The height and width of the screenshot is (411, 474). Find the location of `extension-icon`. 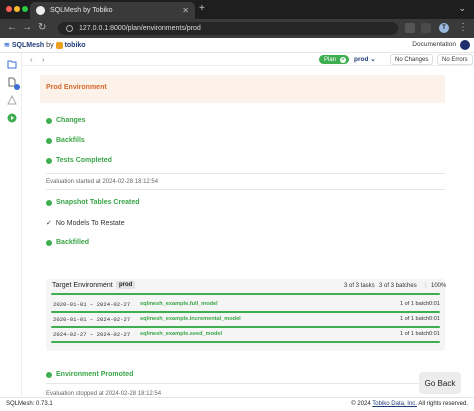

extension-icon is located at coordinates (410, 28).